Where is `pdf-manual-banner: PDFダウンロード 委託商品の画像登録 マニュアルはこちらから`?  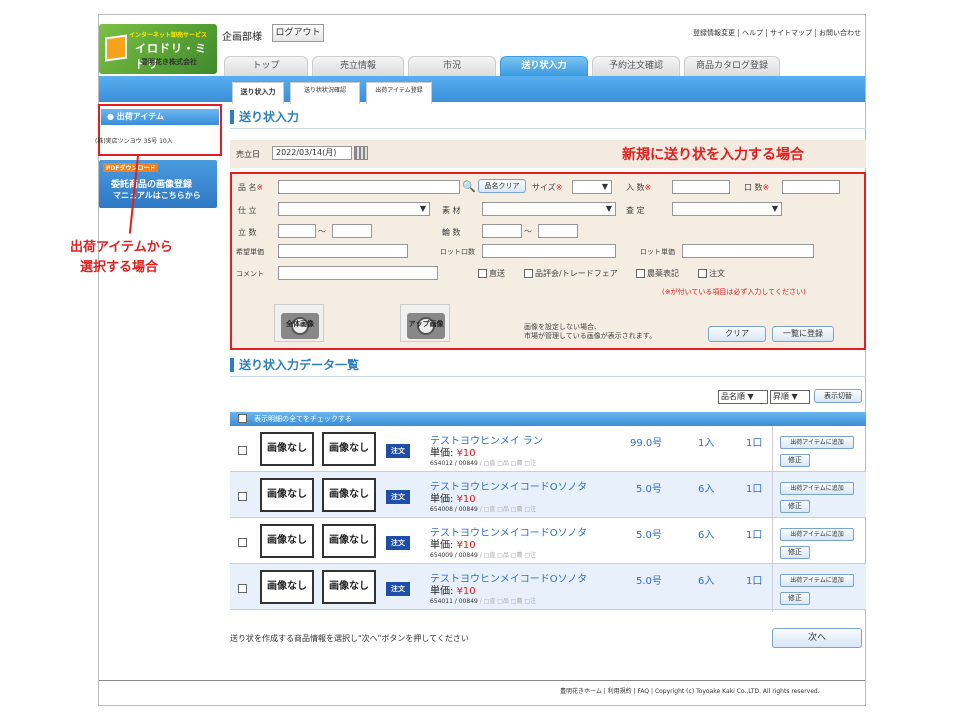
pdf-manual-banner: PDFダウンロード 委託商品の画像登録 マニュアルはこちらから is located at coordinates (158, 184).